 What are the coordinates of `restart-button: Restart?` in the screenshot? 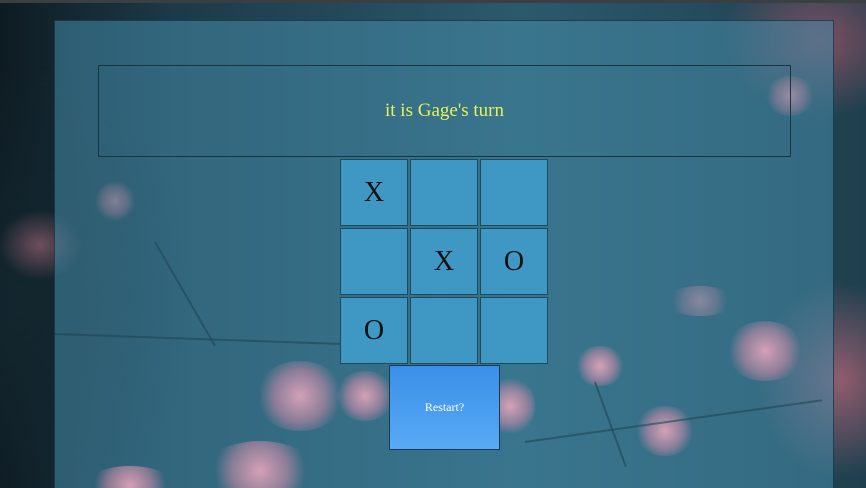 It's located at (444, 407).